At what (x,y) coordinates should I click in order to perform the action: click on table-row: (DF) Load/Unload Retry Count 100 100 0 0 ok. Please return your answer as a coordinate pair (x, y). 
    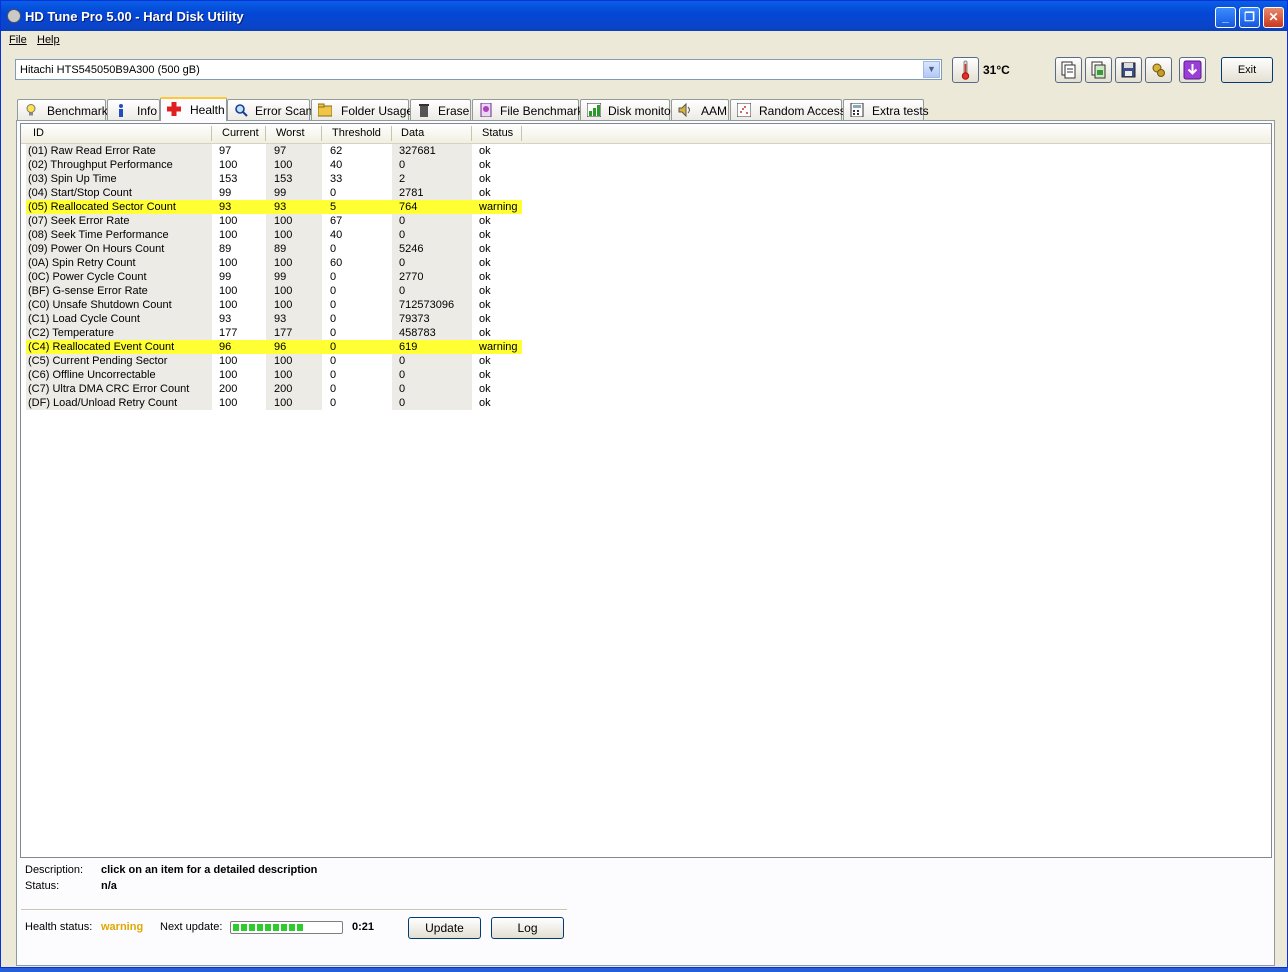
    Looking at the image, I should click on (274, 403).